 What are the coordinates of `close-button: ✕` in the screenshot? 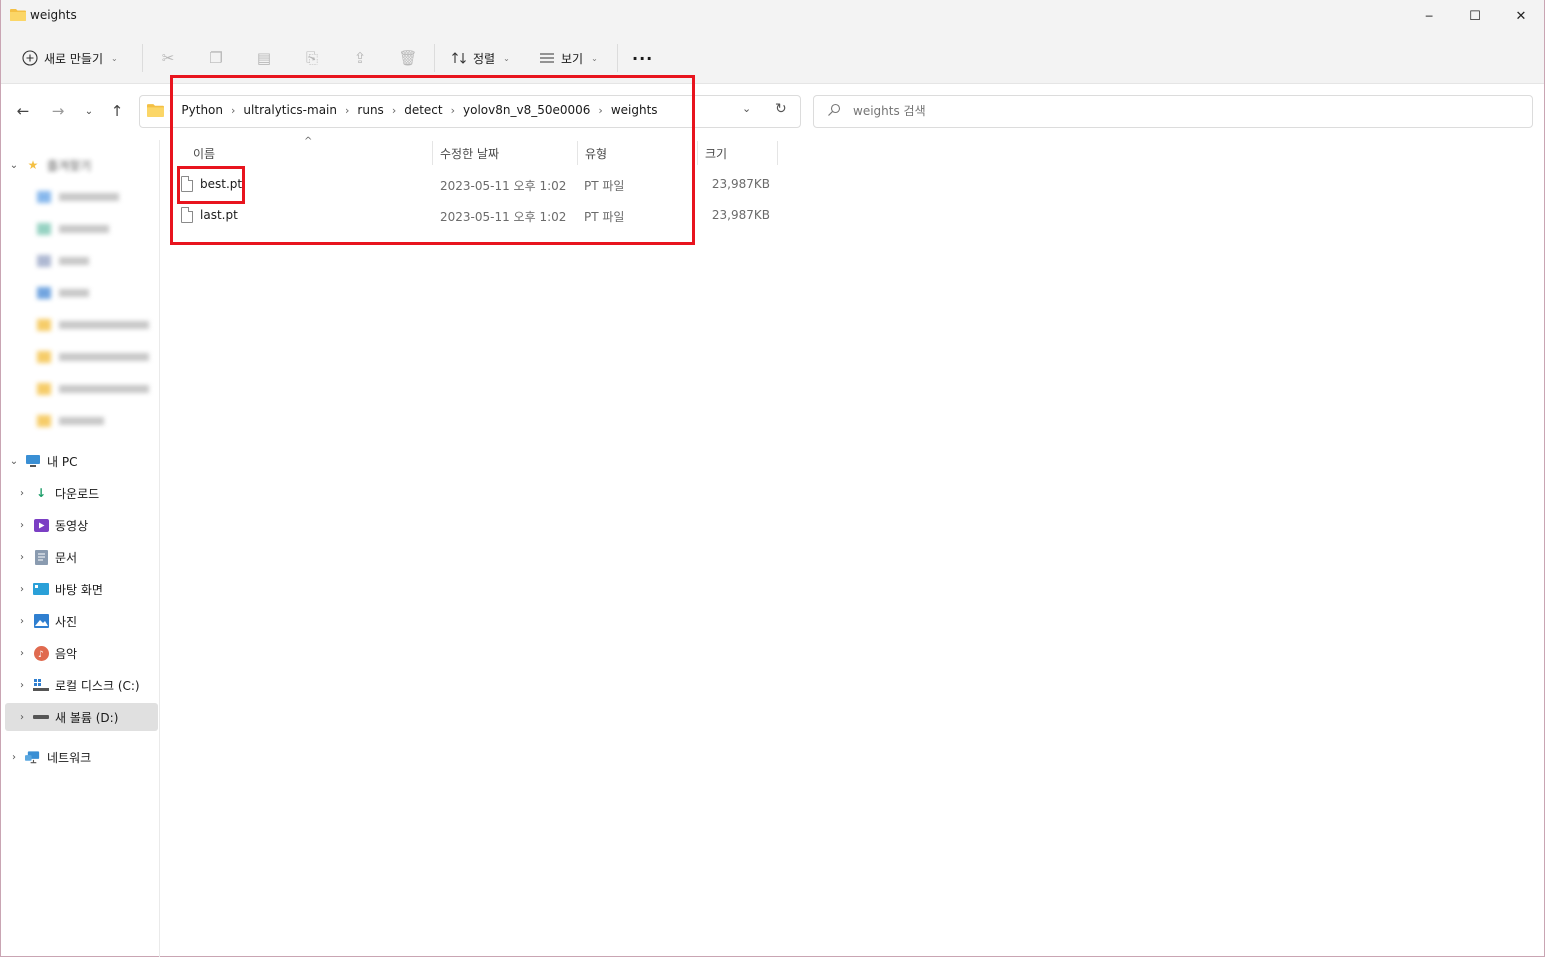 It's located at (1521, 16).